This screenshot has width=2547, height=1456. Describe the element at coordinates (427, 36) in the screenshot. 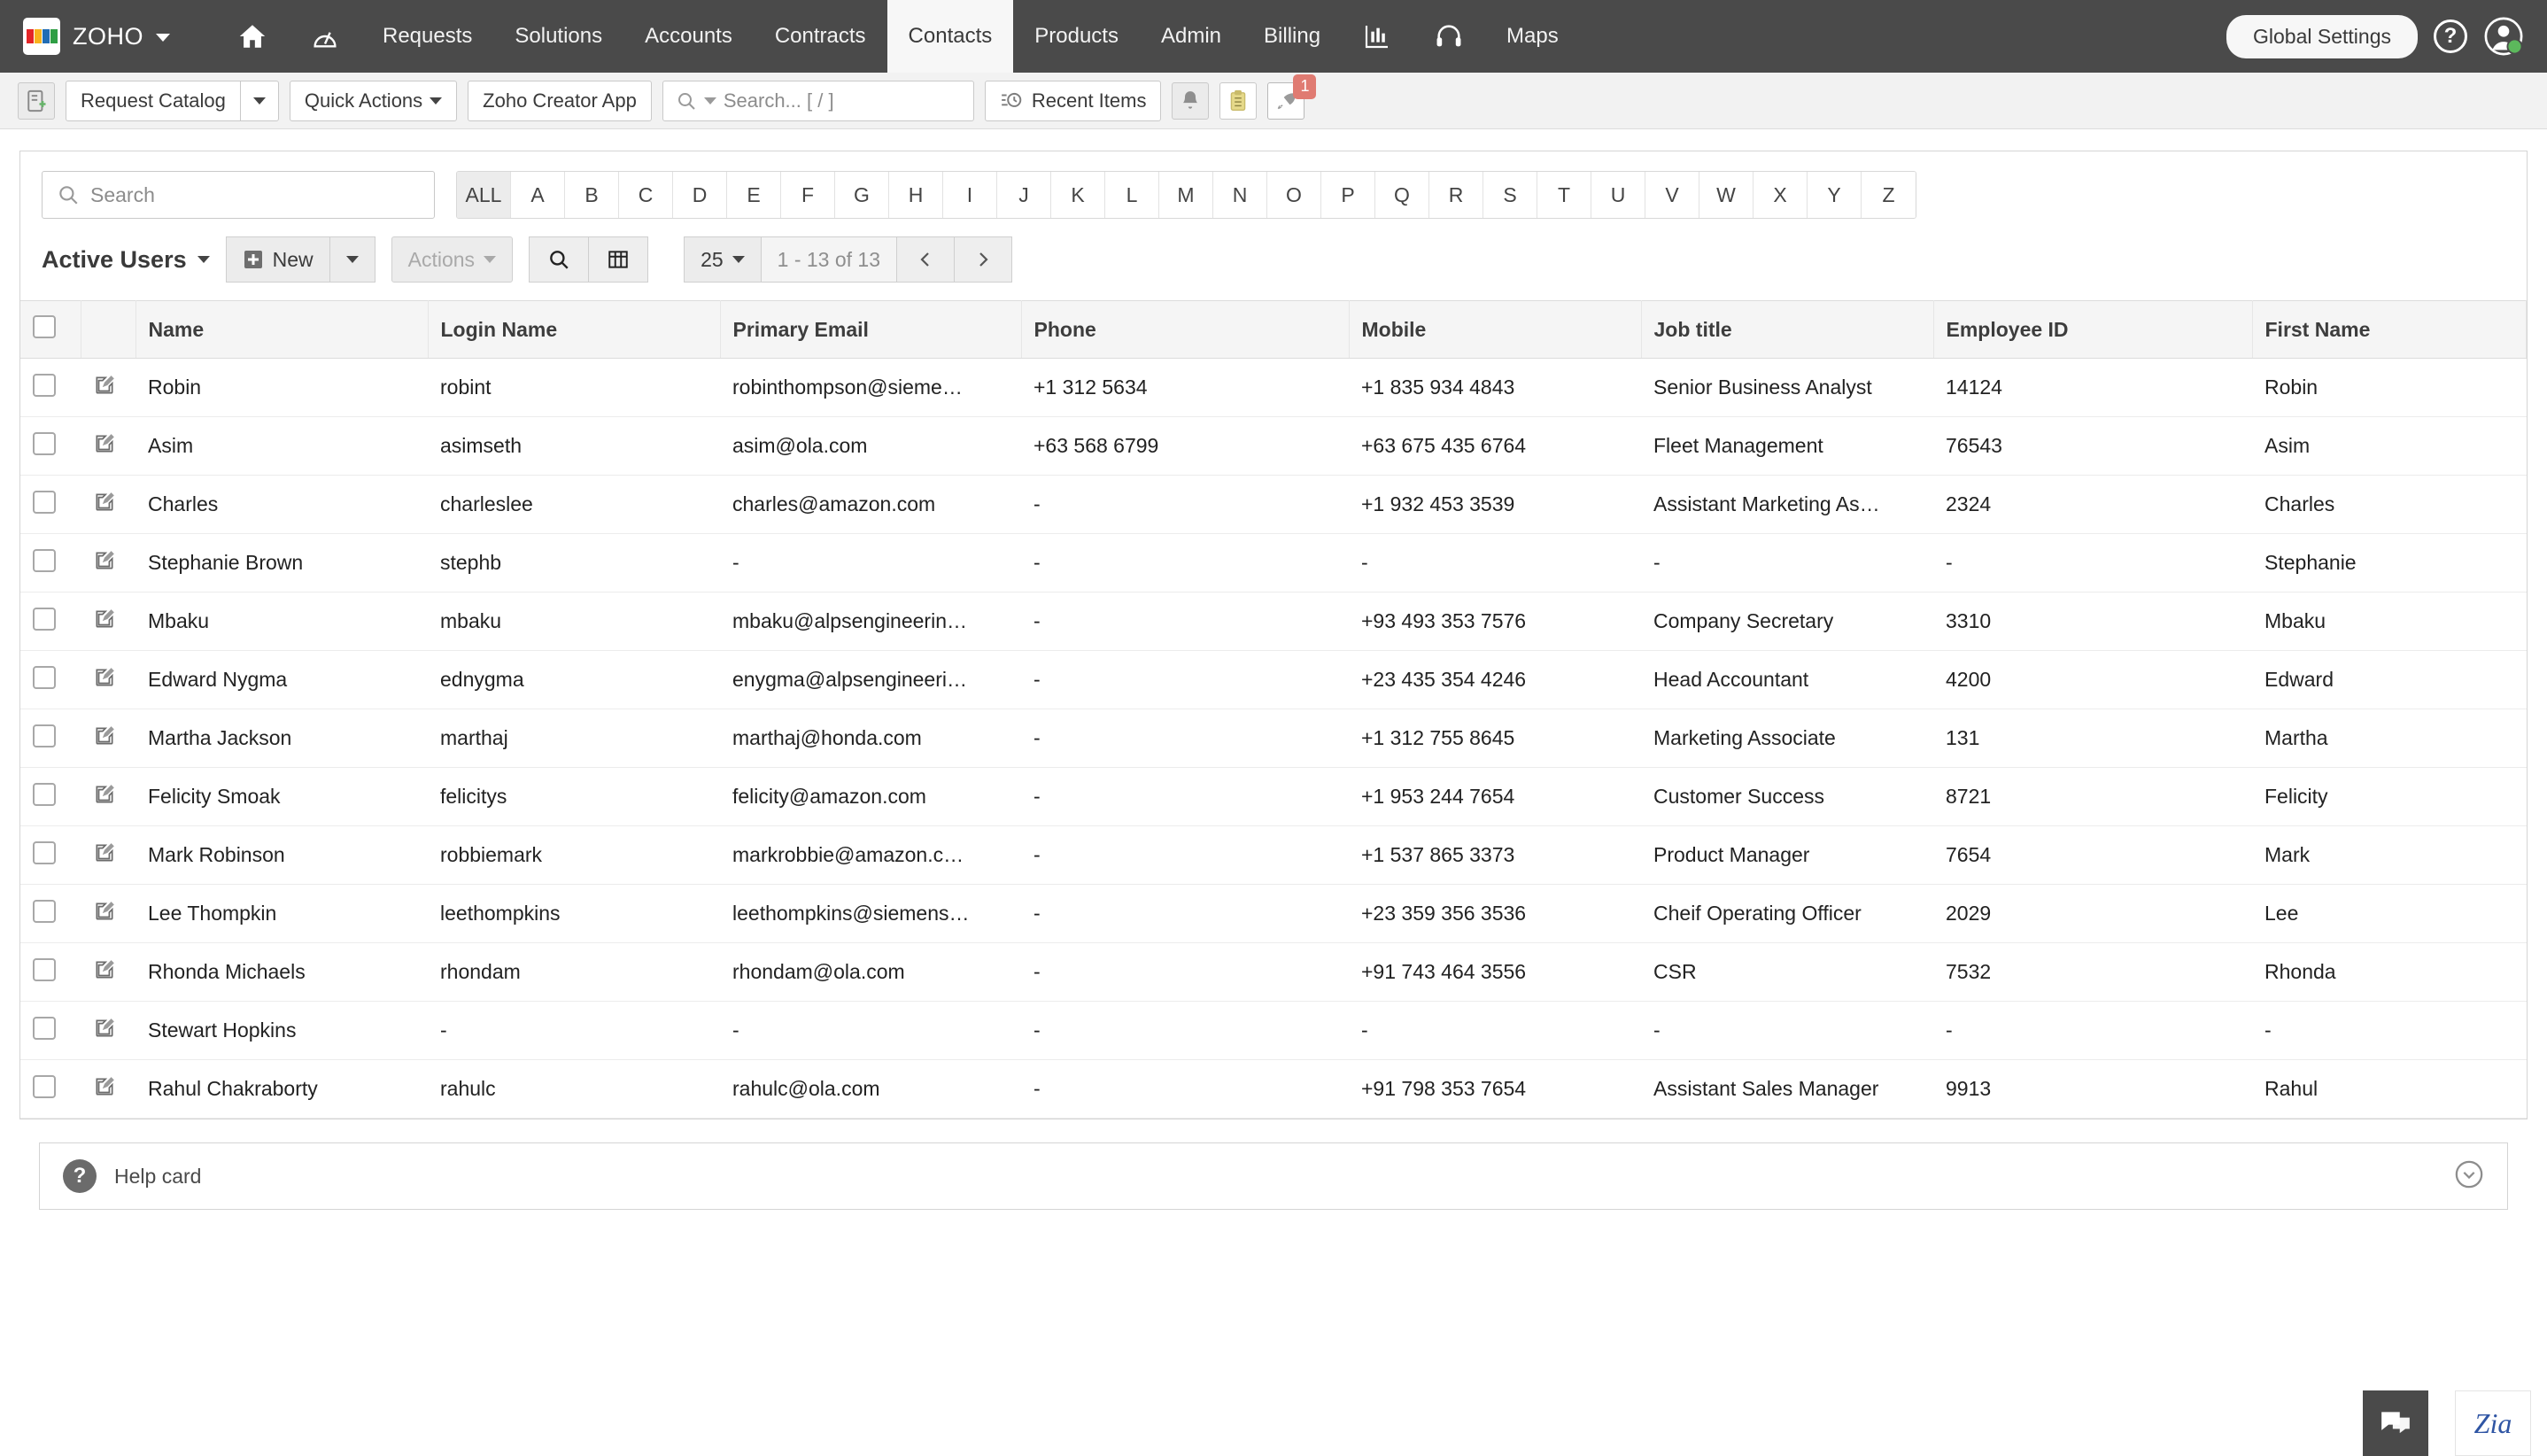

I see `nav-requests: Requests` at that location.